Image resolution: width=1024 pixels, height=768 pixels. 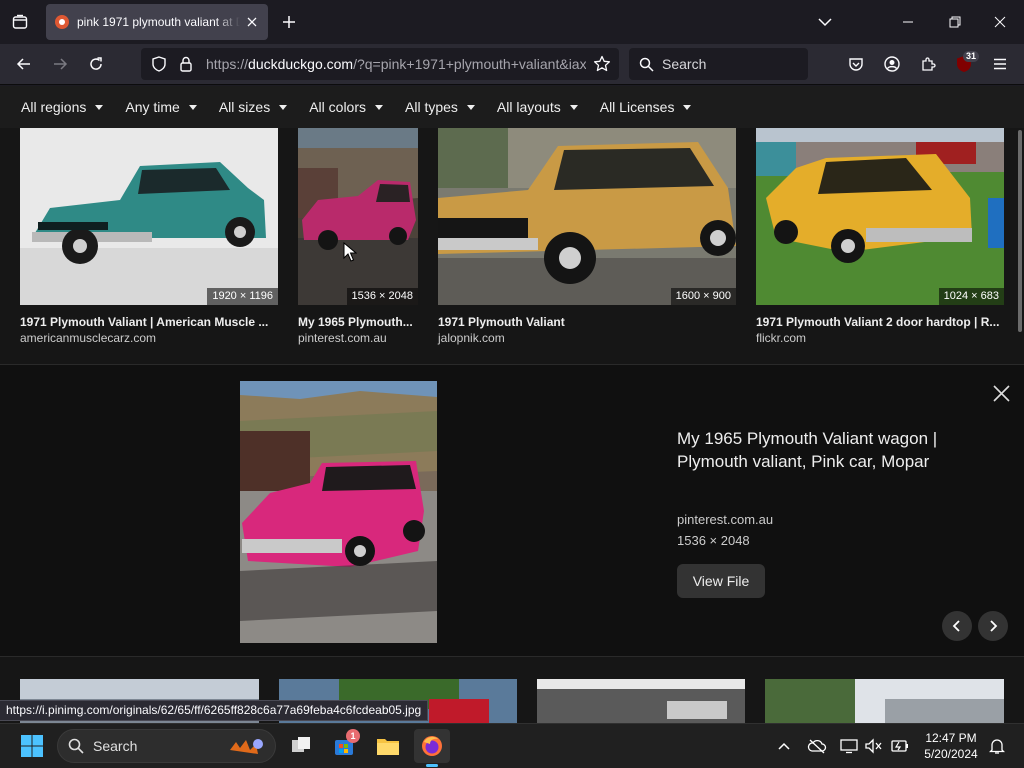 I want to click on filter-licenses: All Licenses, so click(x=646, y=107).